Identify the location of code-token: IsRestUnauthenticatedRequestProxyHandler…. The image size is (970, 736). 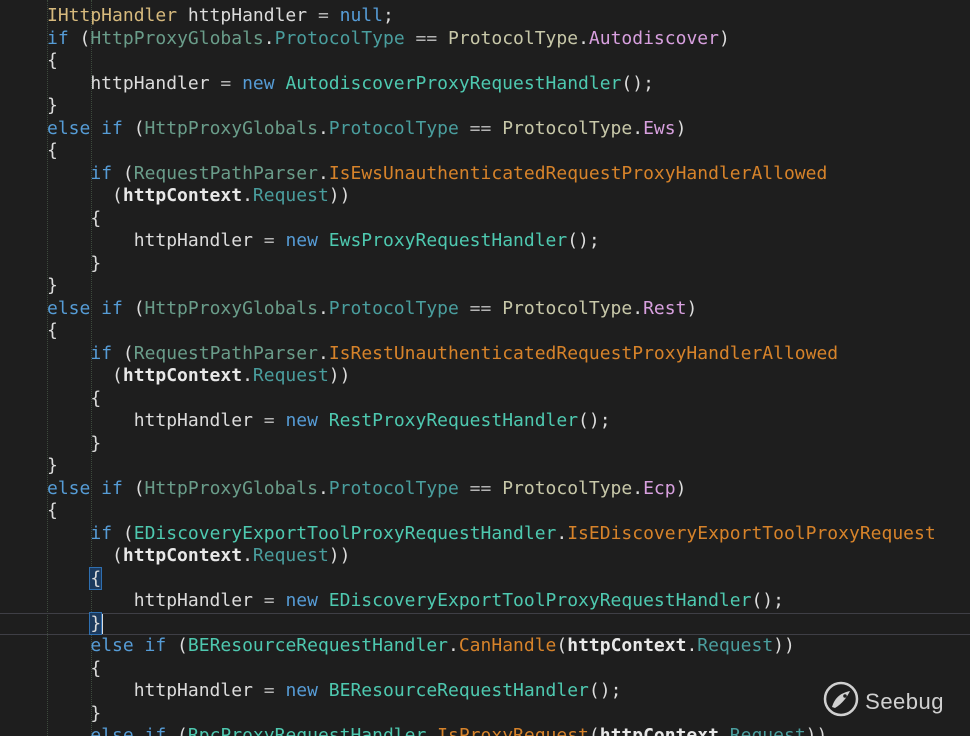
(583, 353).